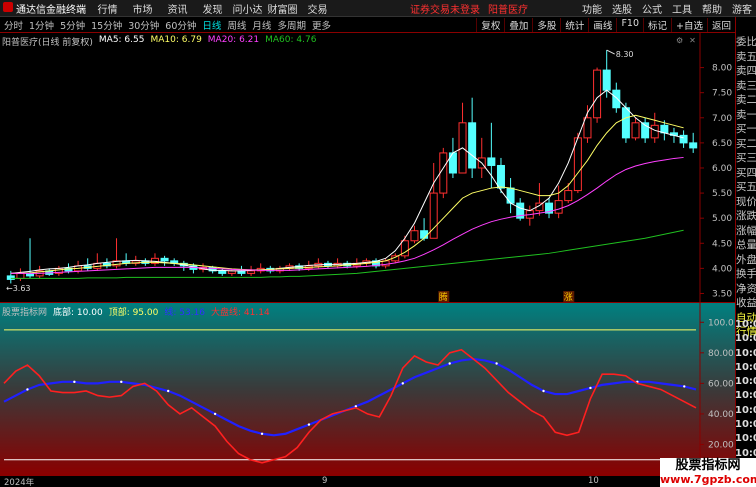 The image size is (756, 487). Describe the element at coordinates (18, 288) in the screenshot. I see `low-price-label: ←3.63` at that location.